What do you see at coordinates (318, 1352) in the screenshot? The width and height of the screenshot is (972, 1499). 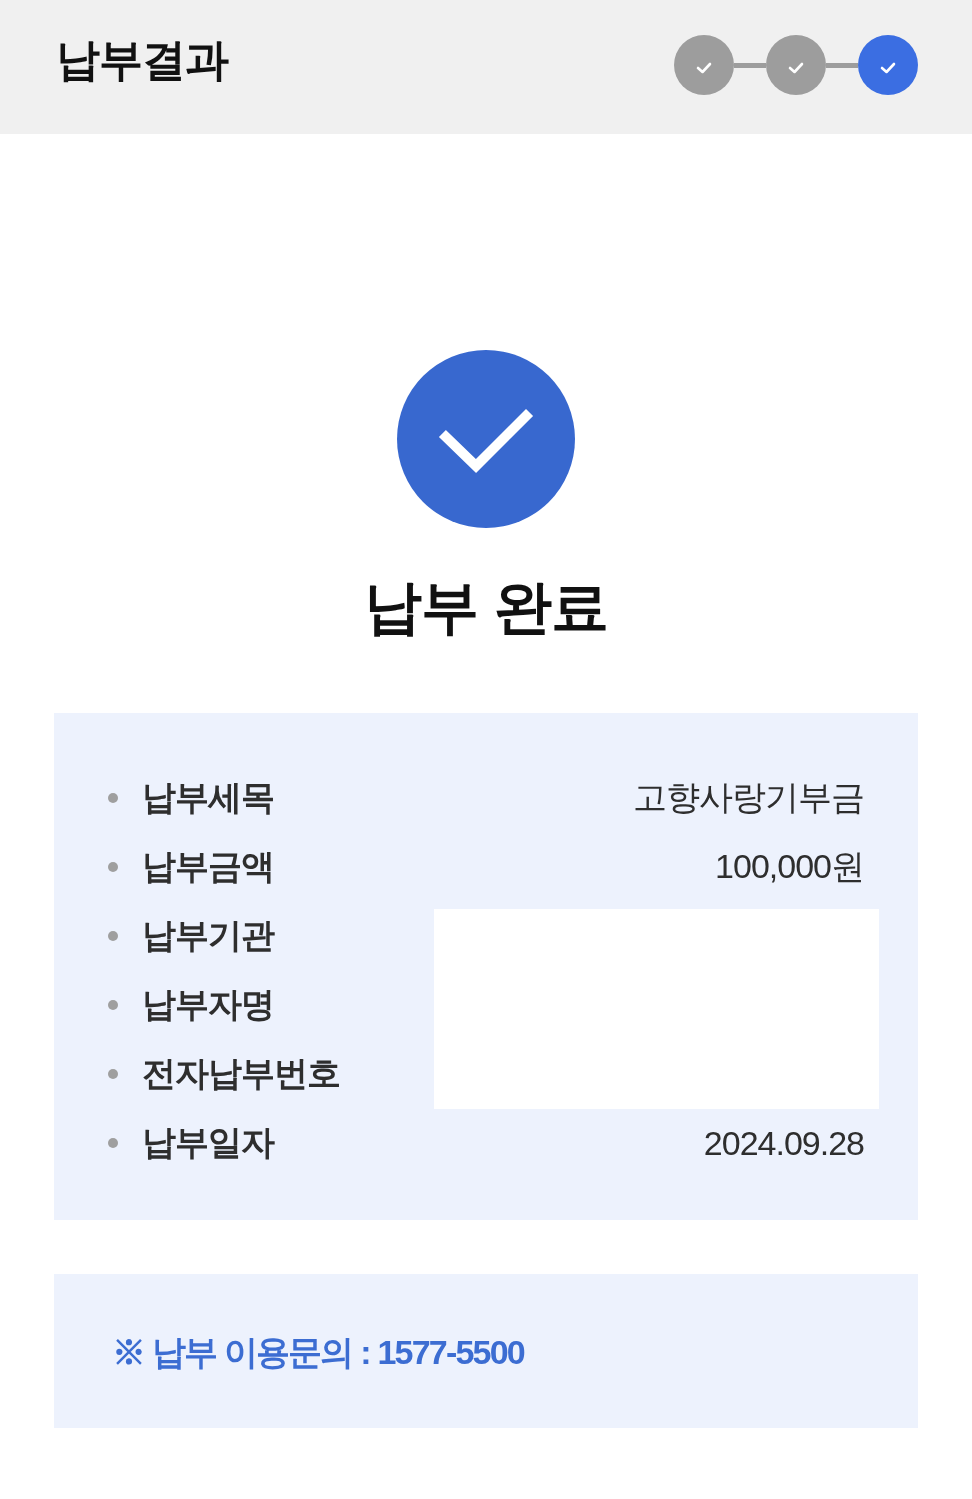 I see `inquiry-notice: ※ 납부 이용문의 : 1577-5500` at bounding box center [318, 1352].